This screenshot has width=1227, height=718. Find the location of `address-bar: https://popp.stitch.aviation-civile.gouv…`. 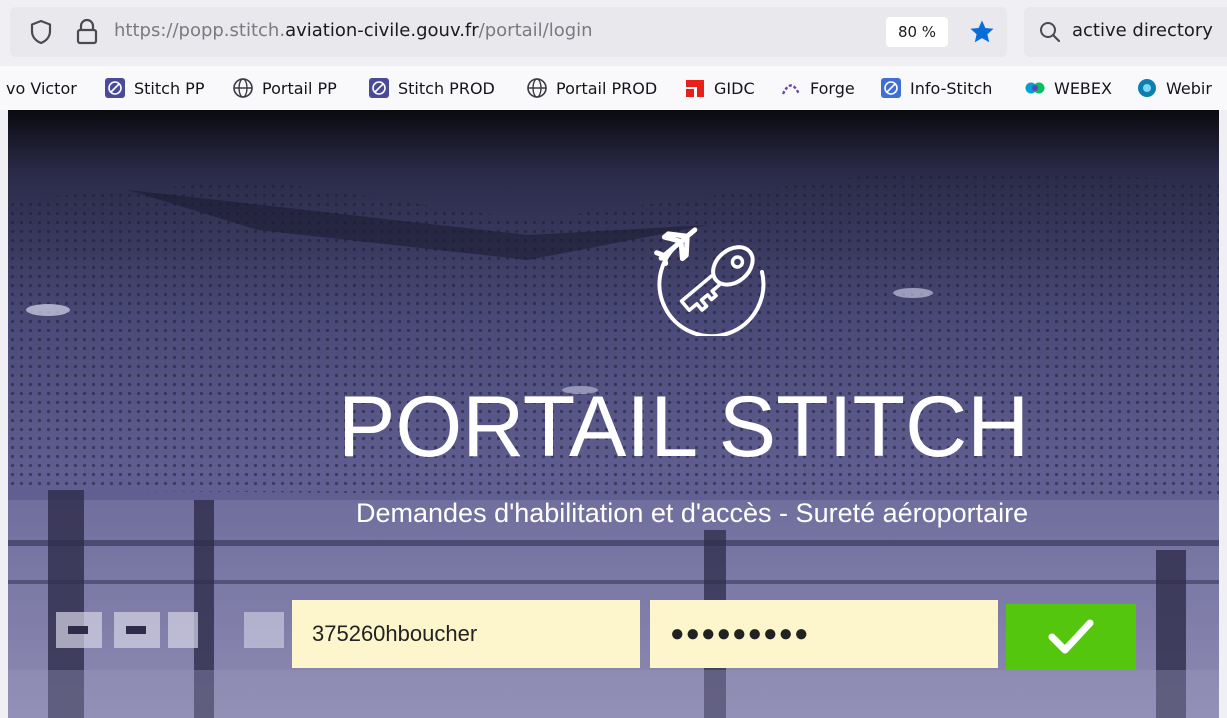

address-bar: https://popp.stitch.aviation-civile.gouv… is located at coordinates (508, 32).